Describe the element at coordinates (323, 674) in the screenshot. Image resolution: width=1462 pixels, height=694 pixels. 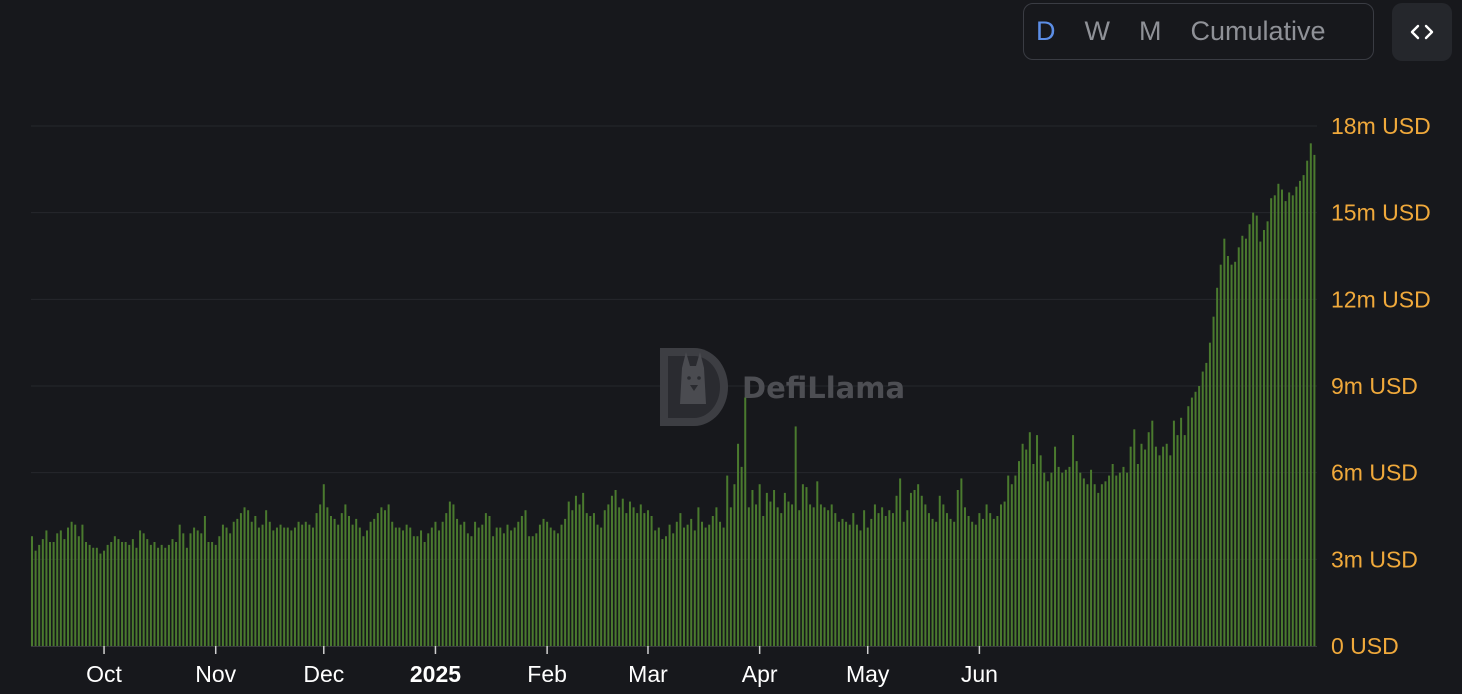
I see `x-tick-label: Dec` at that location.